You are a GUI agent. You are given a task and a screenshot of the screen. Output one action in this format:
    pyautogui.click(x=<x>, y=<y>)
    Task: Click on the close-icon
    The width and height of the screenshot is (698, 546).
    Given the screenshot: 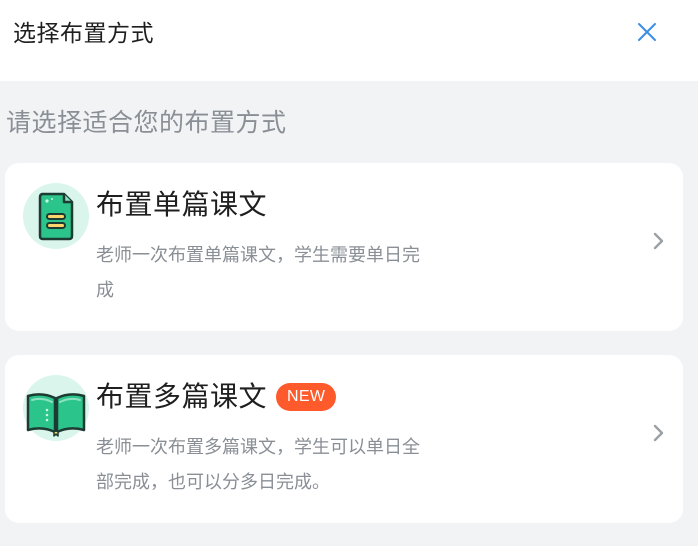 What is the action you would take?
    pyautogui.click(x=647, y=32)
    